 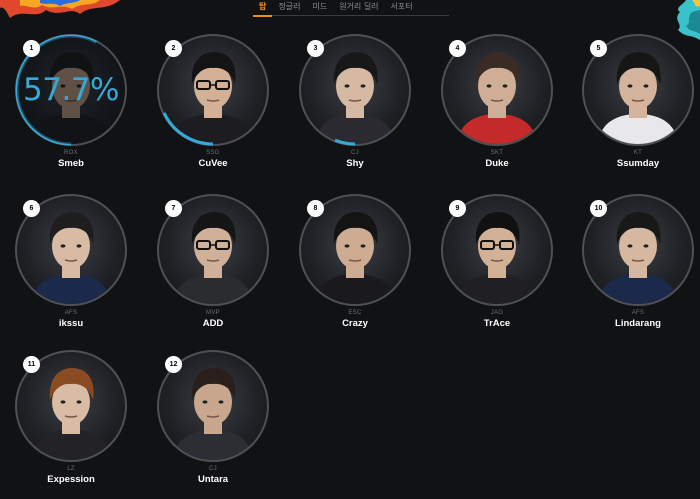 I want to click on position-tabs: 탑 정글러 미드 원거리 딜러 서포터, so click(x=351, y=8).